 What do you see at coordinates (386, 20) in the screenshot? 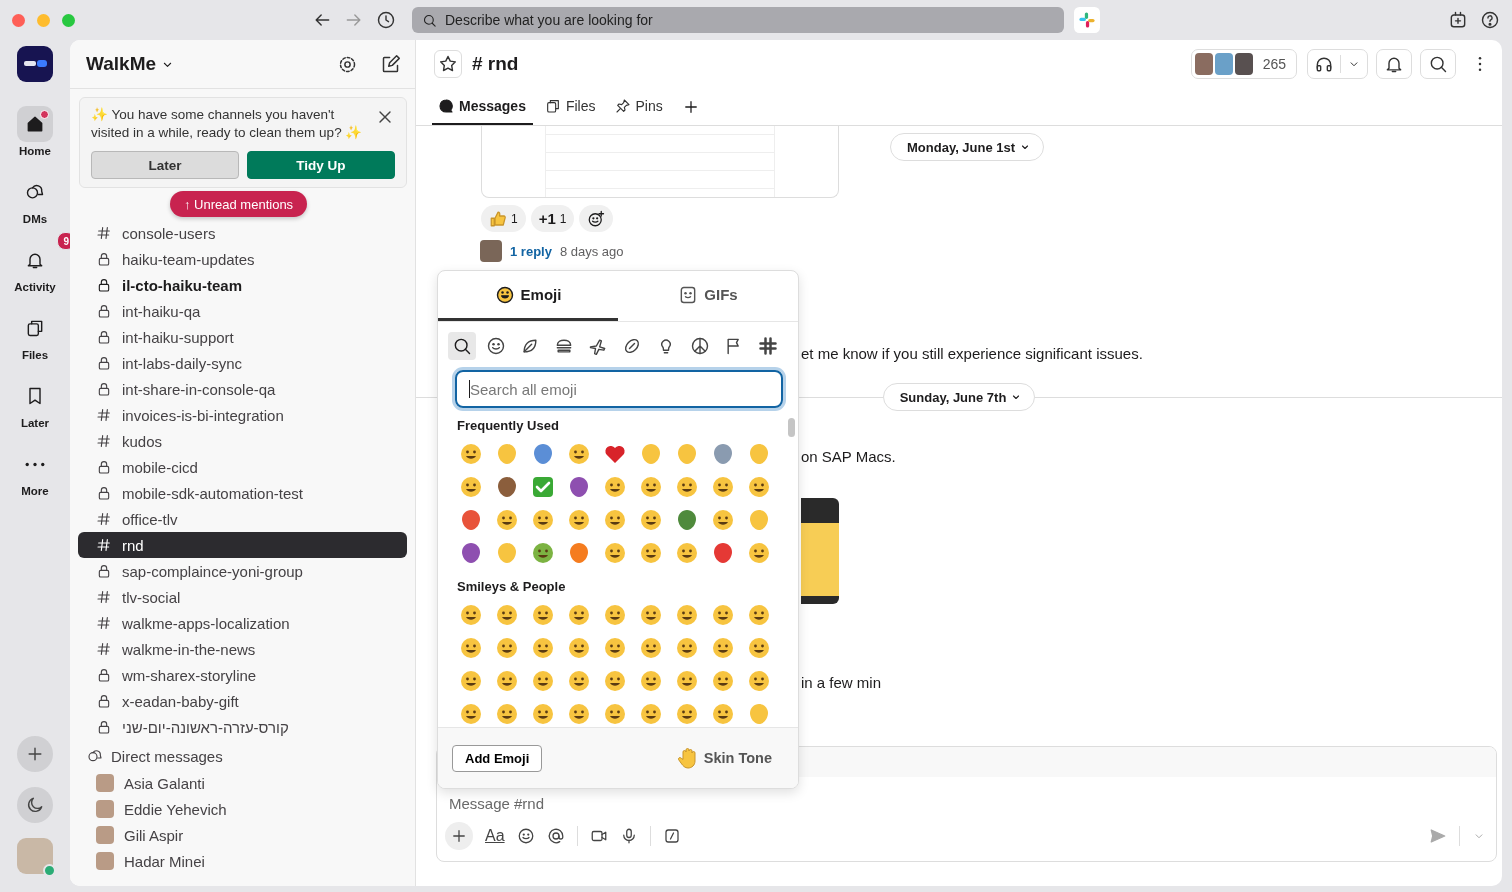
I see `history-clock-icon` at bounding box center [386, 20].